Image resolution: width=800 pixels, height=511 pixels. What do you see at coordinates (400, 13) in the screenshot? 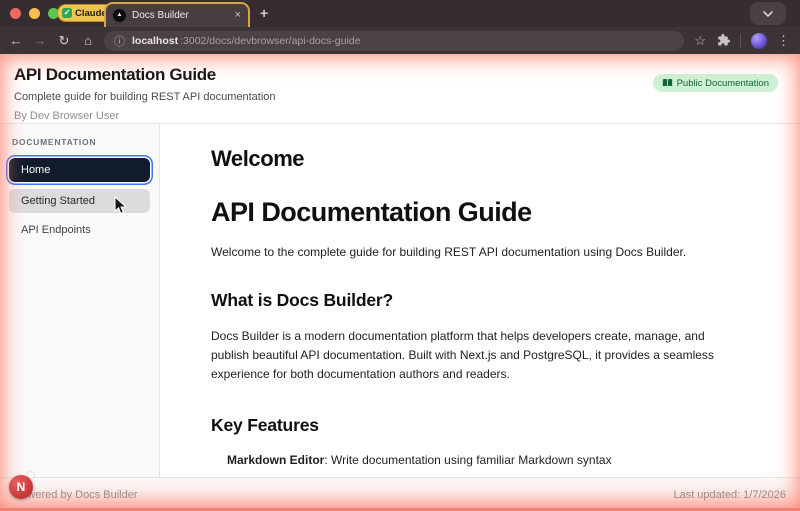
I see `browser-tab-strip: ✓ Claude ▲ Docs Builder × +` at bounding box center [400, 13].